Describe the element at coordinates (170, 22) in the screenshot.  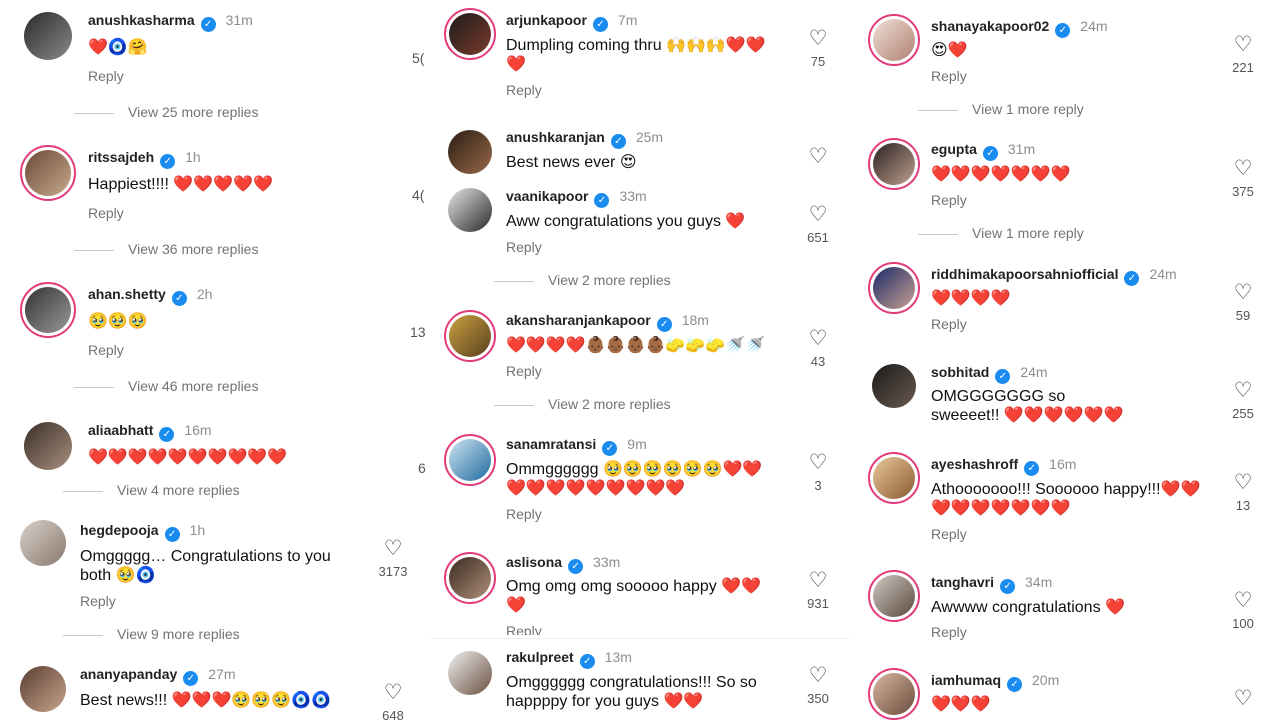
I see `comment-username: anushkasharma ✓ 31m` at that location.